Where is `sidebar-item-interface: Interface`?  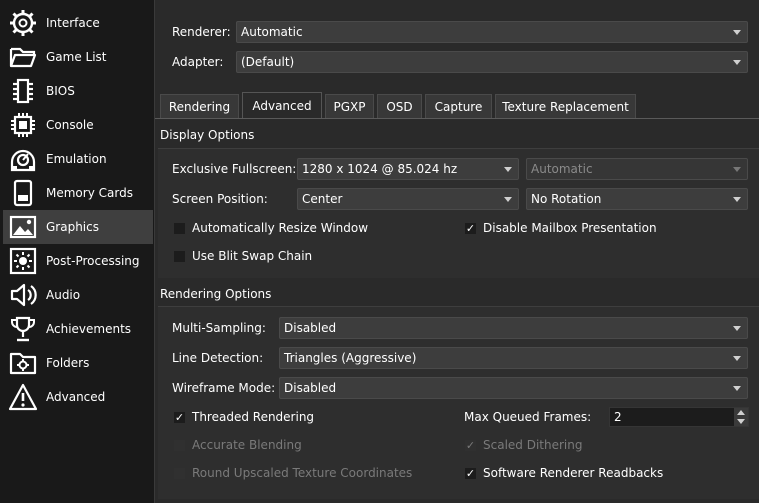 sidebar-item-interface: Interface is located at coordinates (78, 23).